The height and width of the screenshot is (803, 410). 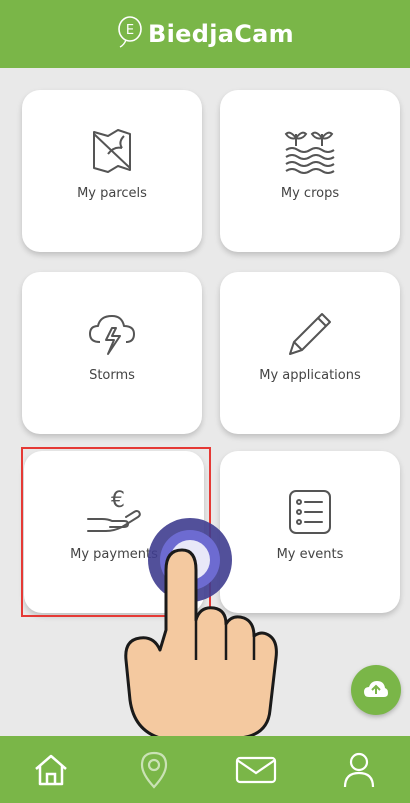 I want to click on nav-location, so click(x=154, y=770).